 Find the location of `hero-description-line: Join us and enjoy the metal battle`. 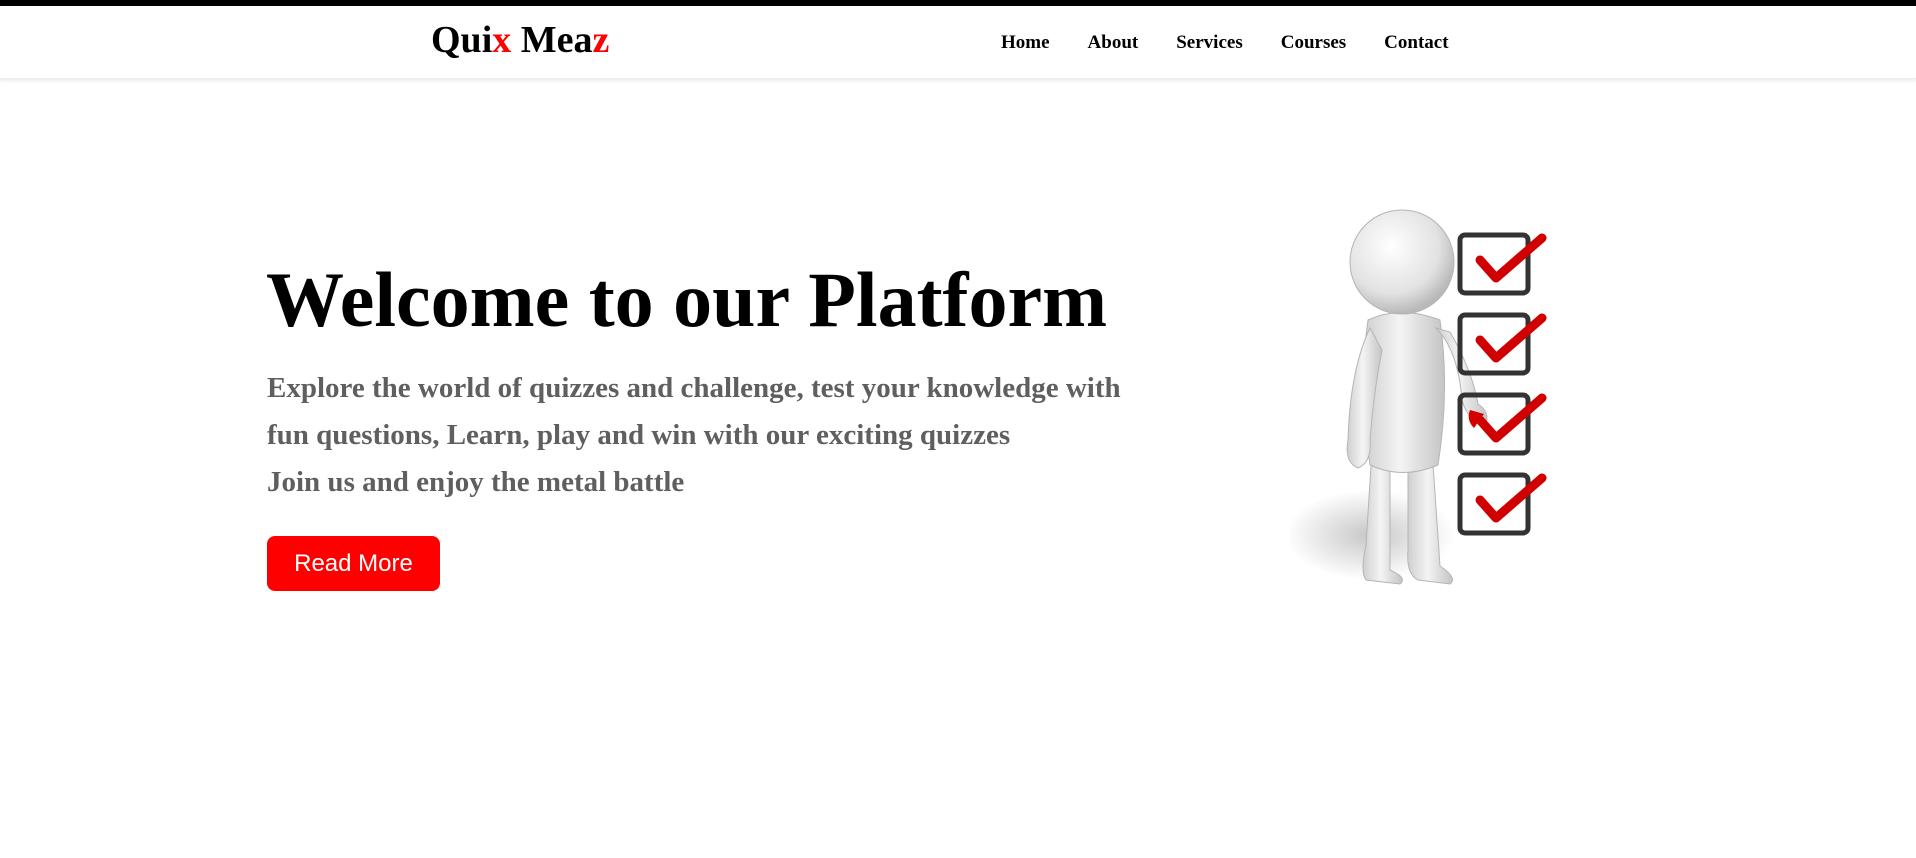

hero-description-line: Join us and enjoy the metal battle is located at coordinates (476, 482).